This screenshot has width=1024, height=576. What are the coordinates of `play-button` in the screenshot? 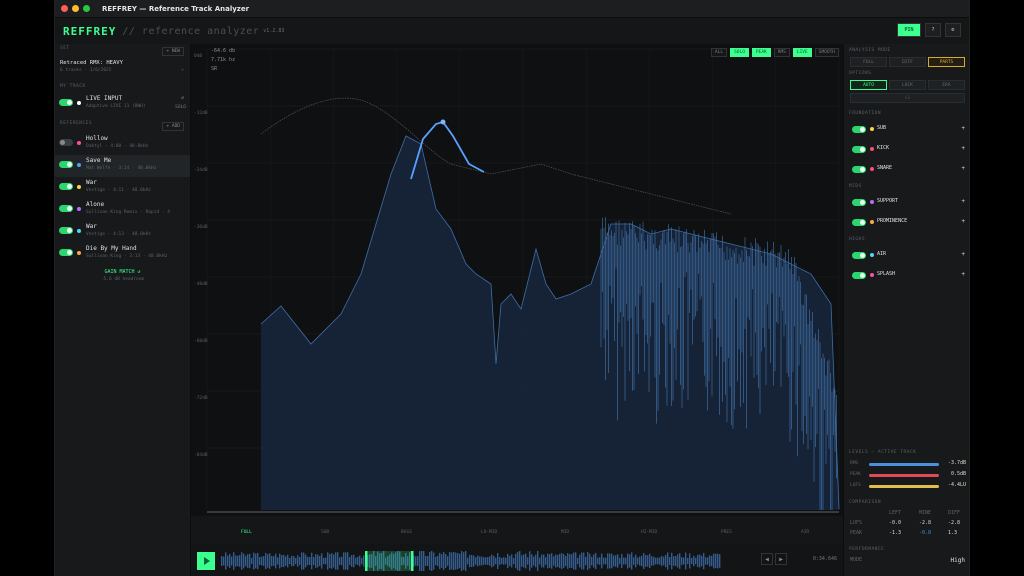 It's located at (206, 561).